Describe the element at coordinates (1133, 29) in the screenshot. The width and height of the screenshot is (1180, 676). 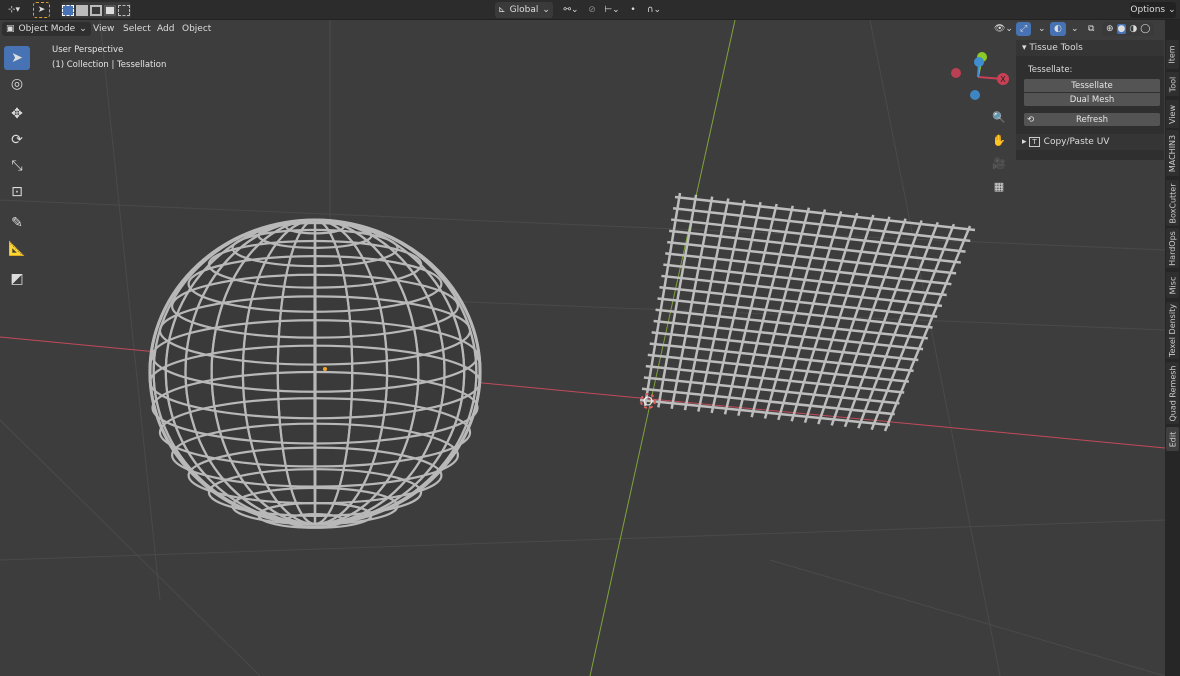
I see `material-shading-icon: ◑` at that location.